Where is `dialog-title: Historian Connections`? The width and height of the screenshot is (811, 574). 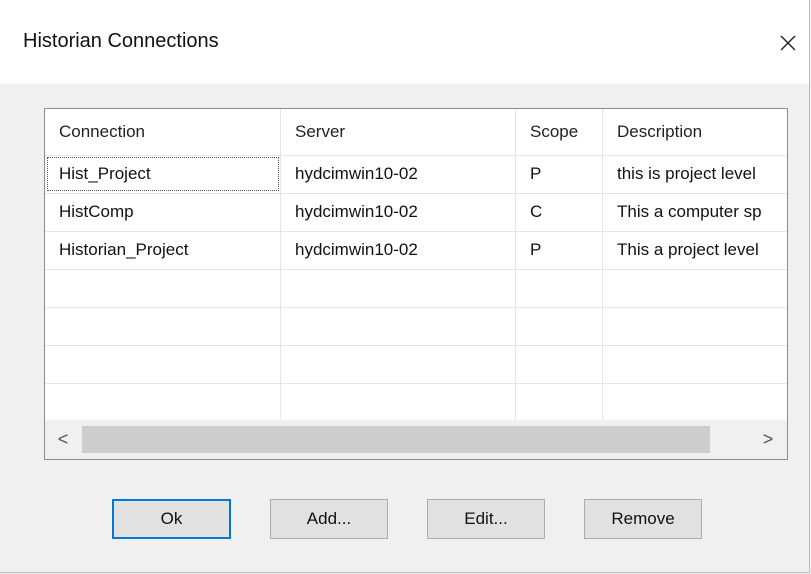 dialog-title: Historian Connections is located at coordinates (121, 41).